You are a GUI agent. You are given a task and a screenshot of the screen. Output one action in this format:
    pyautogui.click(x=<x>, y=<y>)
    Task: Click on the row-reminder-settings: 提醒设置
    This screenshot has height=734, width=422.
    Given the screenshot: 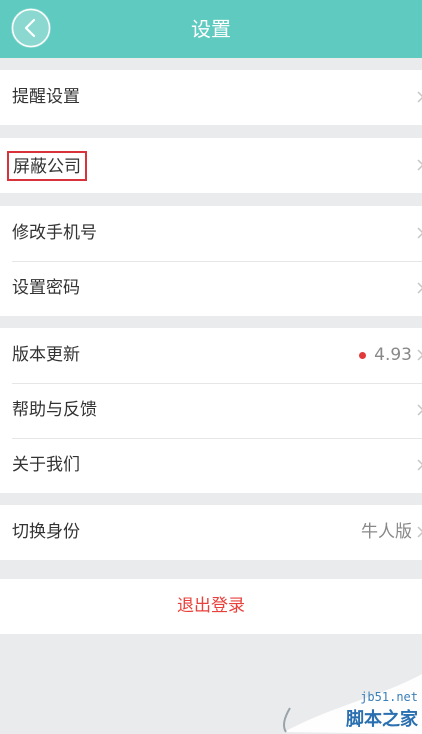 What is the action you would take?
    pyautogui.click(x=211, y=97)
    